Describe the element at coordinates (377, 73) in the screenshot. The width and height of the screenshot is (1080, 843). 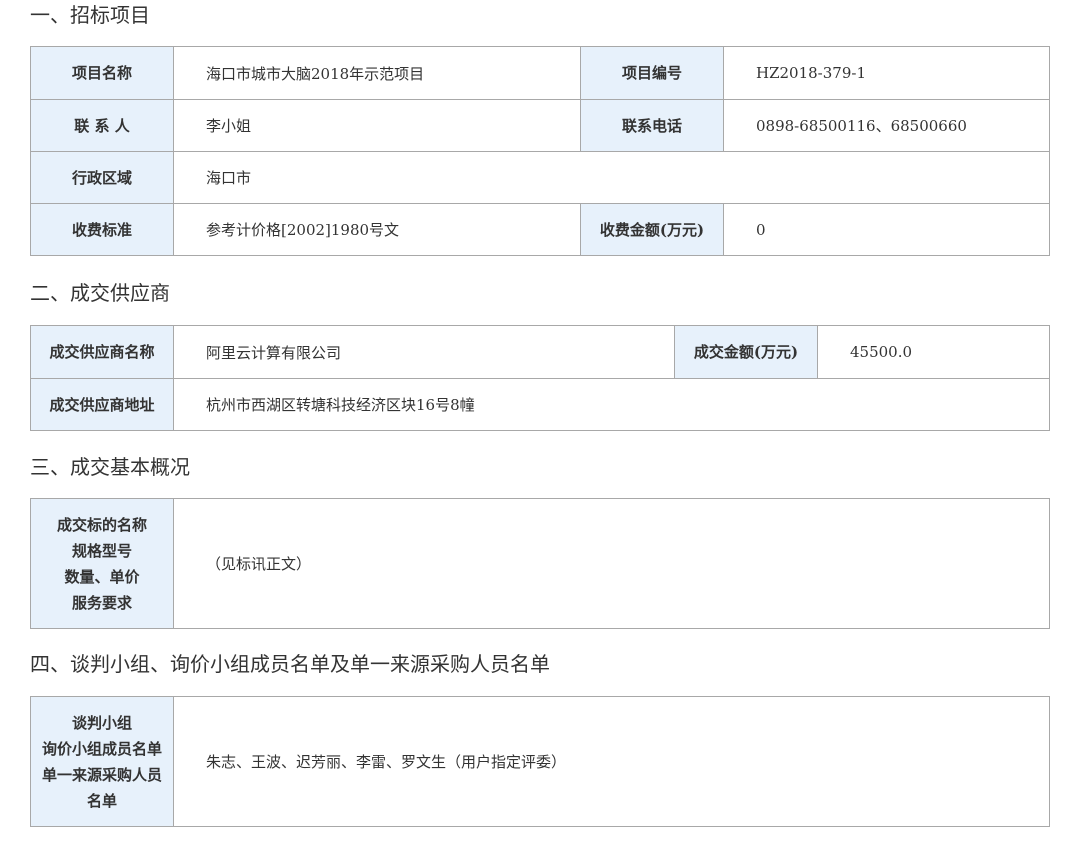
I see `project-name-value: 海口市城市大脑2018年示范项目` at that location.